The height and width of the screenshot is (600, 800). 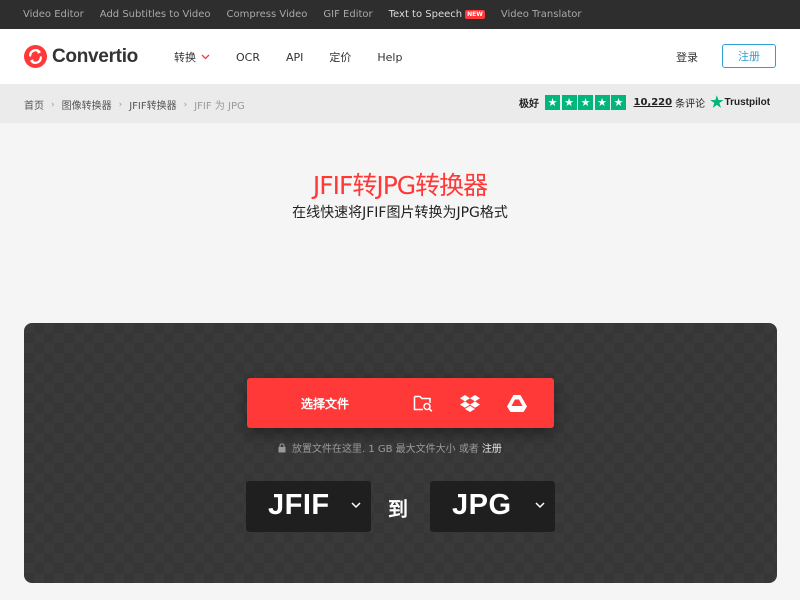 What do you see at coordinates (385, 449) in the screenshot?
I see `drop-hint-text: 放置文件在这里. 1 GB 最大文件大小 或者` at bounding box center [385, 449].